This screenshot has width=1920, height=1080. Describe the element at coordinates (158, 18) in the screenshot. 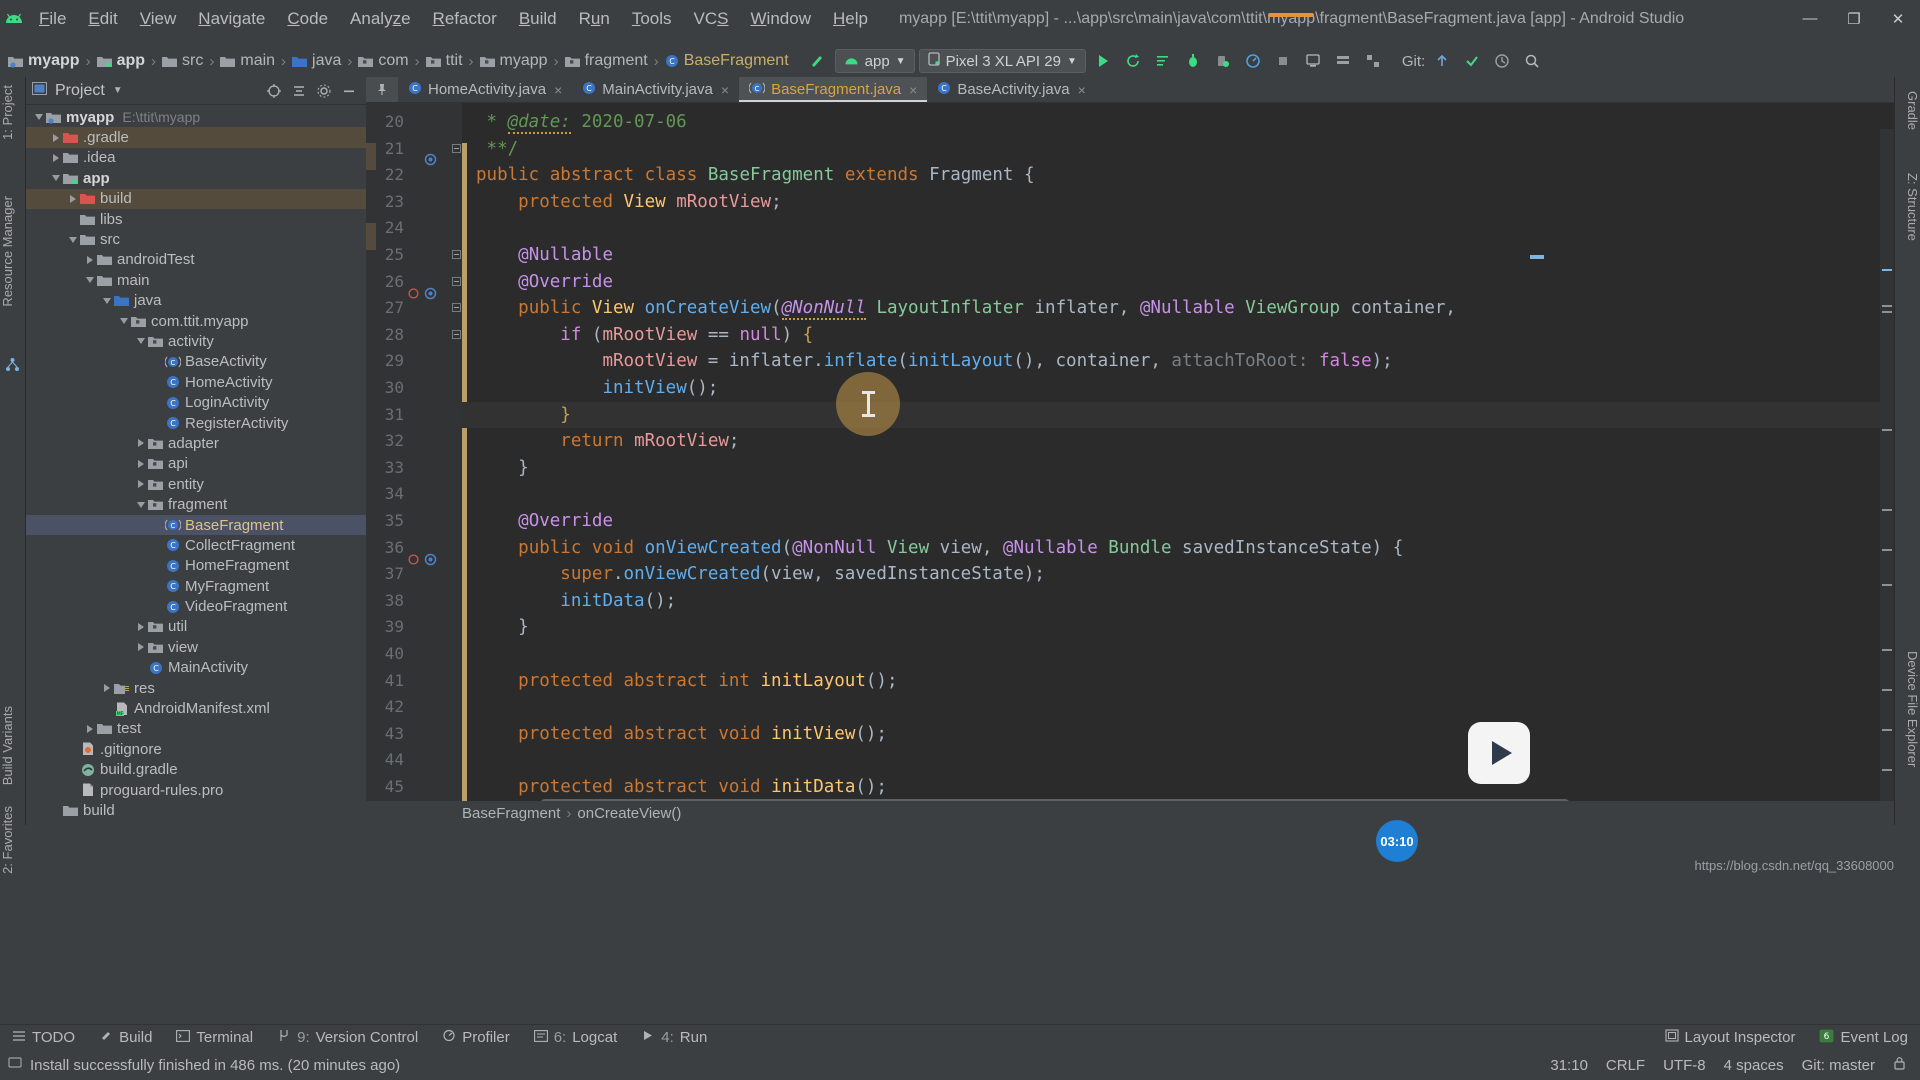

I see `menu-view: View` at that location.